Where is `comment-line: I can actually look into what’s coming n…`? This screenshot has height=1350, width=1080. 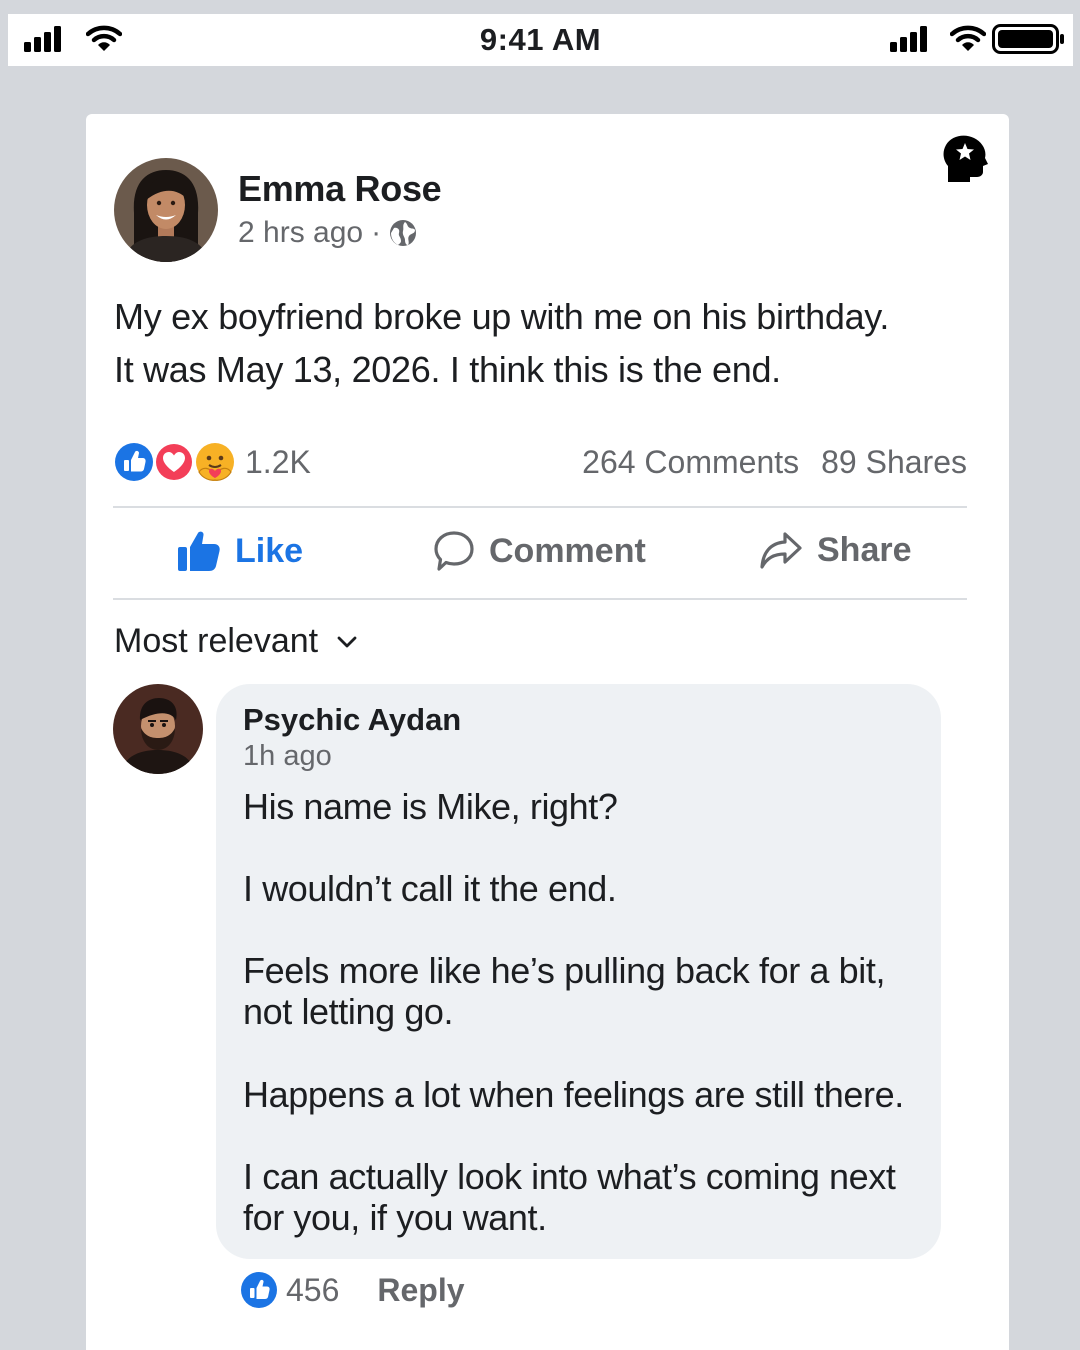
comment-line: I can actually look into what’s coming n… is located at coordinates (569, 1176).